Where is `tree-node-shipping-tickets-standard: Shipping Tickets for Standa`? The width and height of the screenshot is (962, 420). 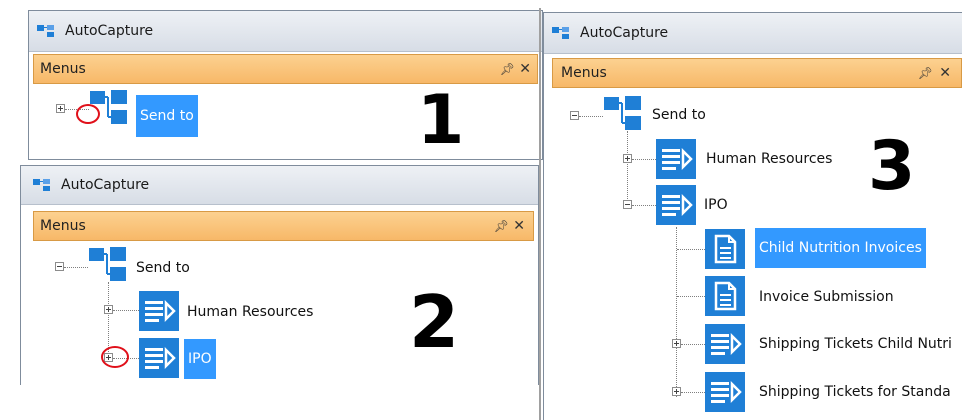 tree-node-shipping-tickets-standard: Shipping Tickets for Standa is located at coordinates (855, 392).